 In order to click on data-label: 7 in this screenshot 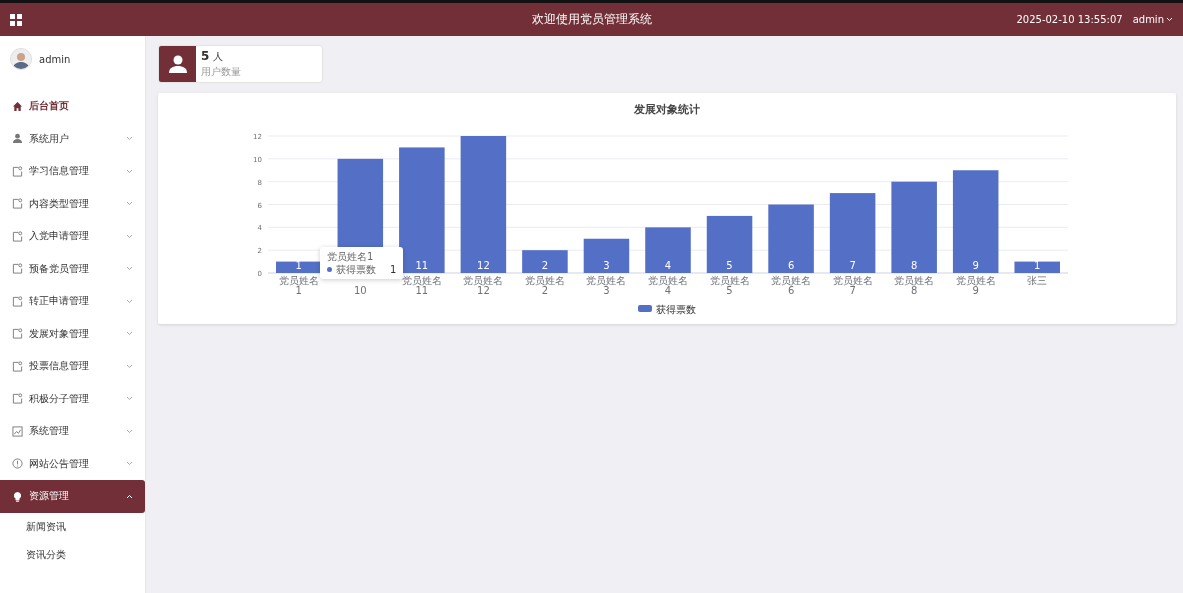, I will do `click(852, 265)`.